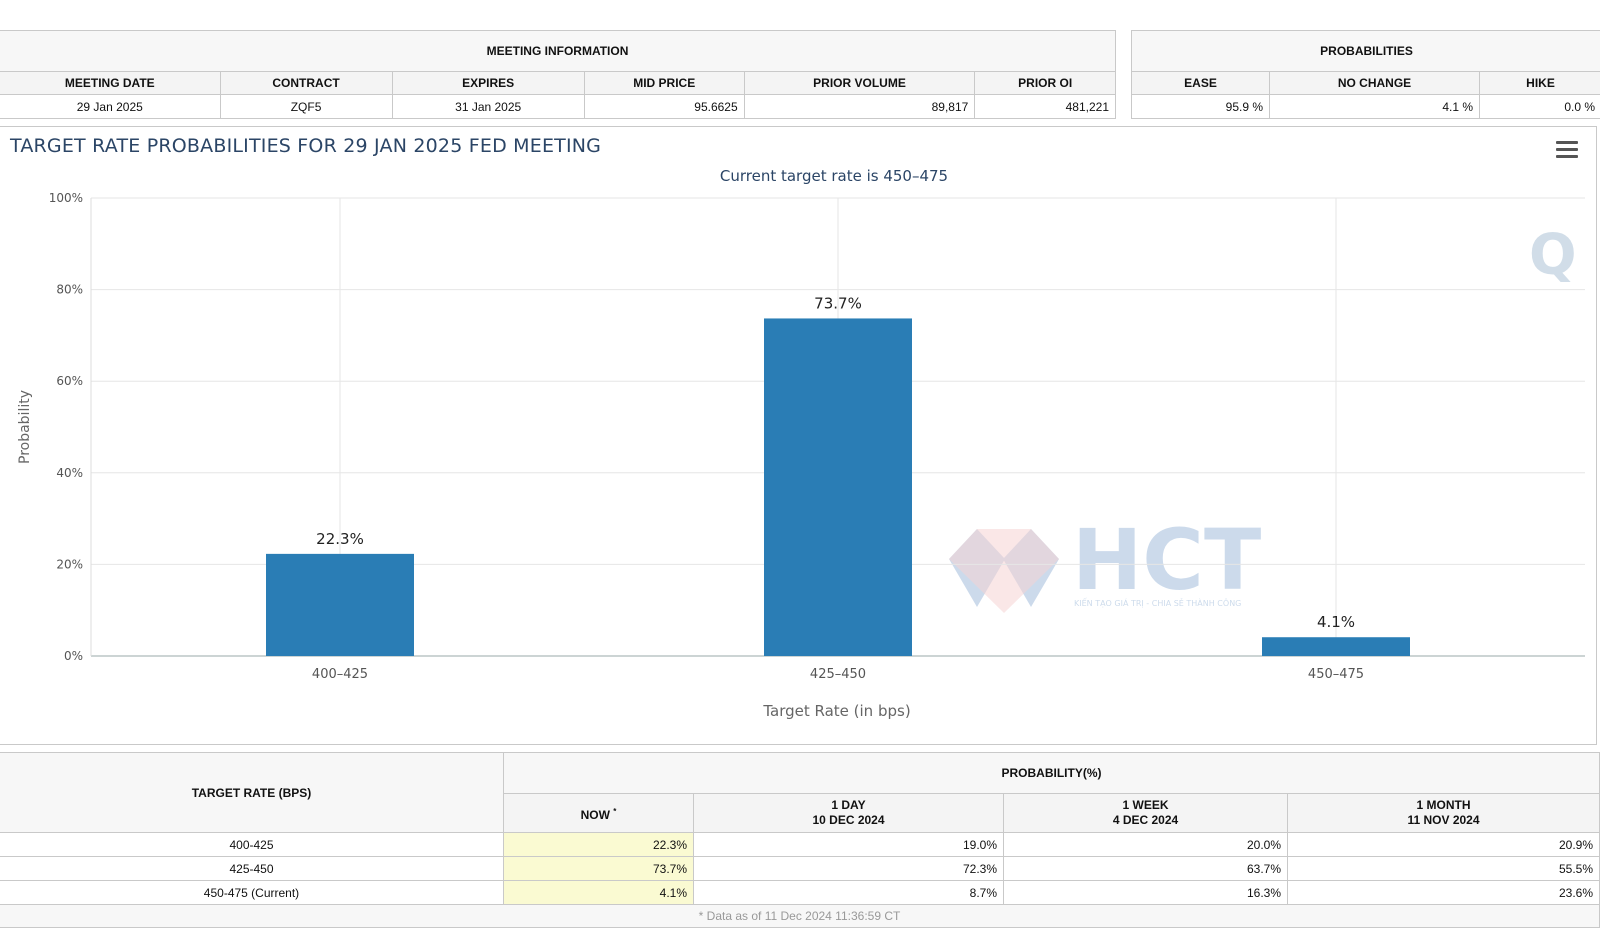  Describe the element at coordinates (1051, 773) in the screenshot. I see `probability-header: PROBABILITY(%)` at that location.